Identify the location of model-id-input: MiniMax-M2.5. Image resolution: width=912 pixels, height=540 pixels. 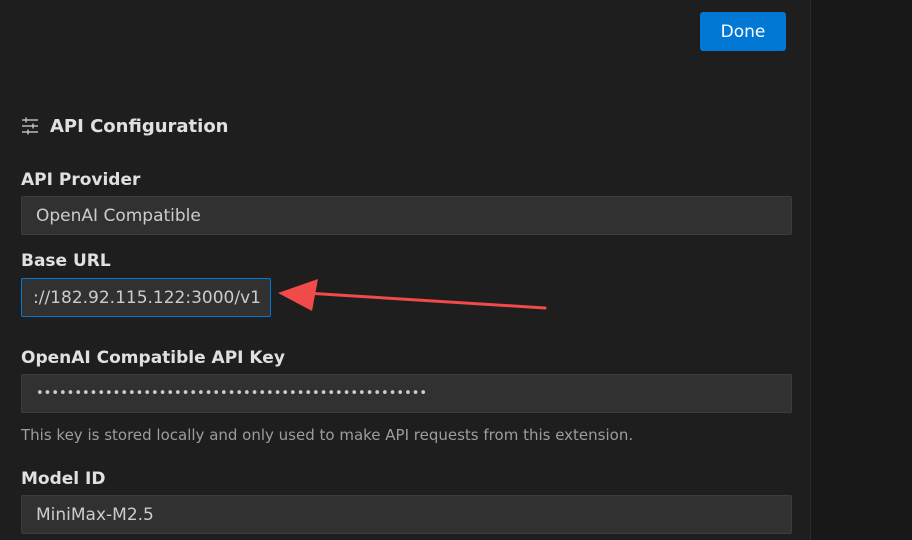
(406, 514).